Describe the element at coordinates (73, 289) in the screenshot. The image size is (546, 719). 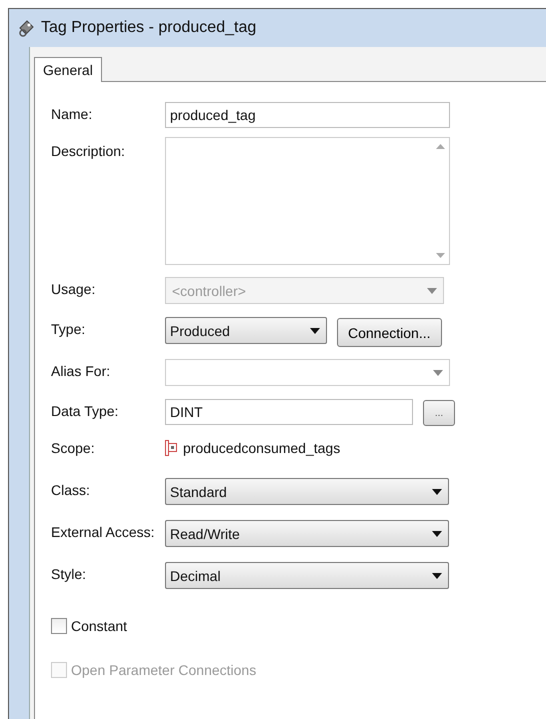
I see `field-label: Usage:` at that location.